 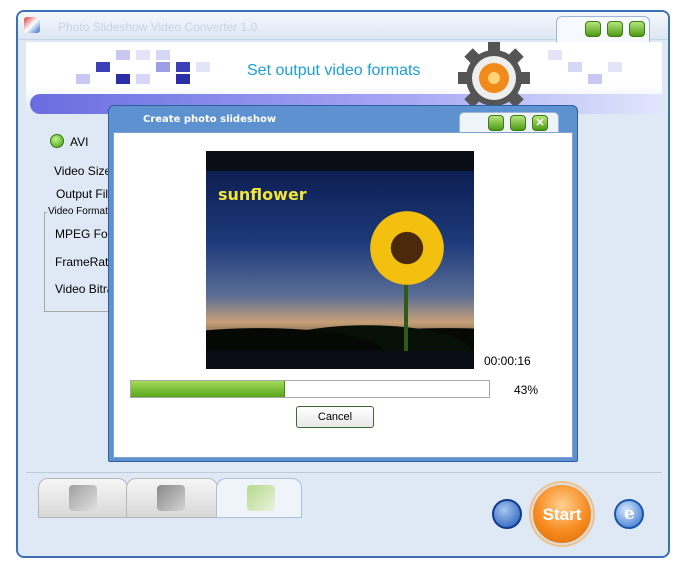 I want to click on sunflower-image, so click(x=407, y=248).